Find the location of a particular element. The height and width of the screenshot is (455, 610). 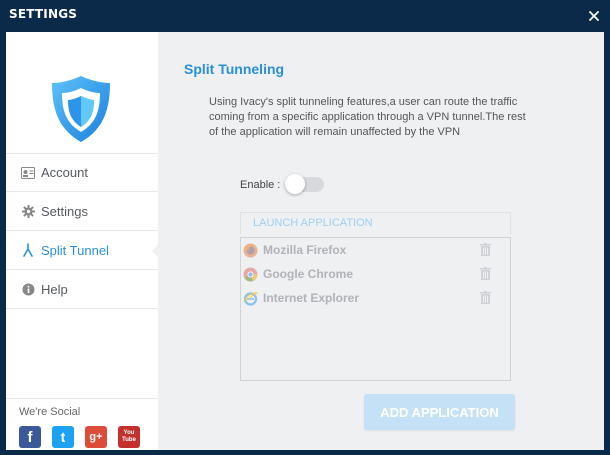

sidebar-menu: Account Settings Split Tunnel Help is located at coordinates (82, 231).